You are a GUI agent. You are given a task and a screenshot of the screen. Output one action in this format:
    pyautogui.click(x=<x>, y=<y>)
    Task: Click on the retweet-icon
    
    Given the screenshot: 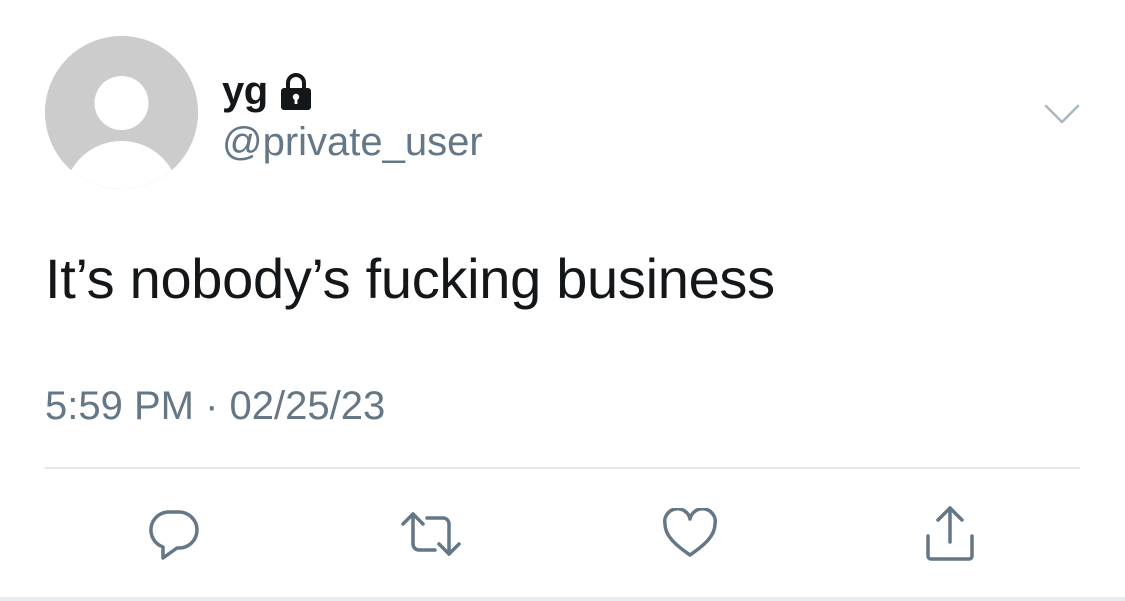 What is the action you would take?
    pyautogui.click(x=431, y=534)
    